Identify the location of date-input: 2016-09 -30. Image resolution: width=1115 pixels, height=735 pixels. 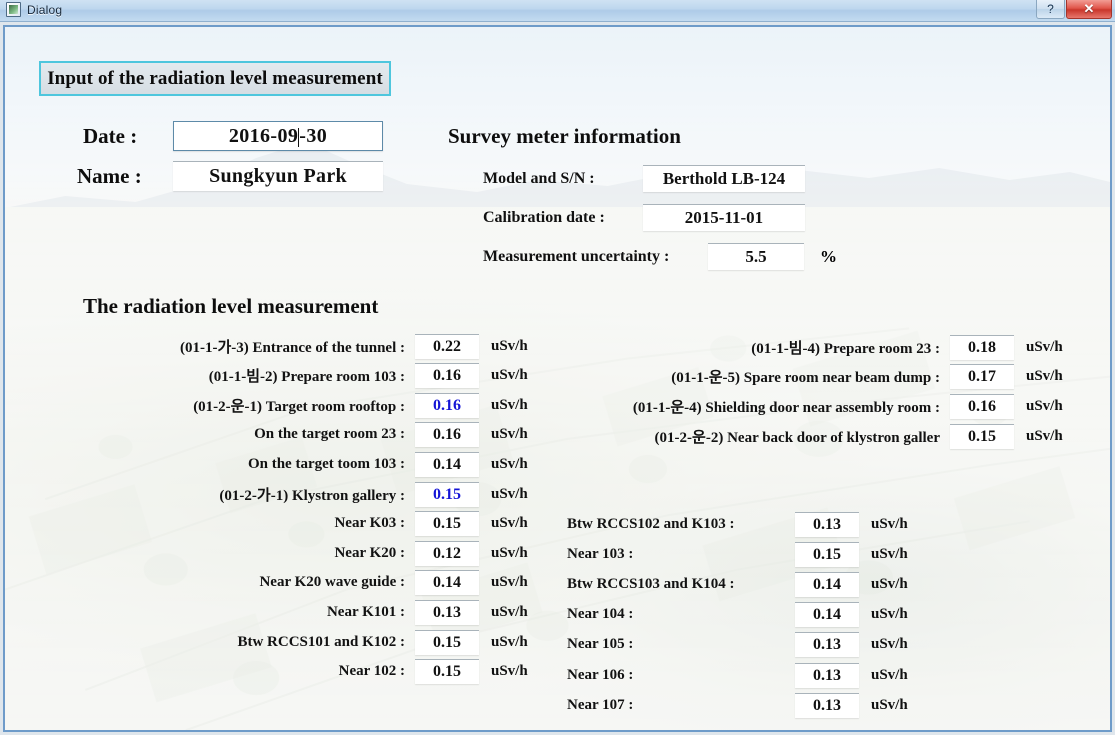
(278, 136).